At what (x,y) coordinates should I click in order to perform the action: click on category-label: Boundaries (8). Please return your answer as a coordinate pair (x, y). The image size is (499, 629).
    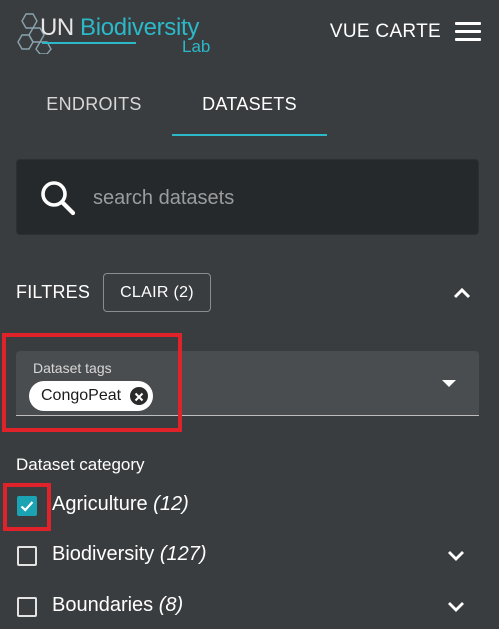
    Looking at the image, I should click on (117, 605).